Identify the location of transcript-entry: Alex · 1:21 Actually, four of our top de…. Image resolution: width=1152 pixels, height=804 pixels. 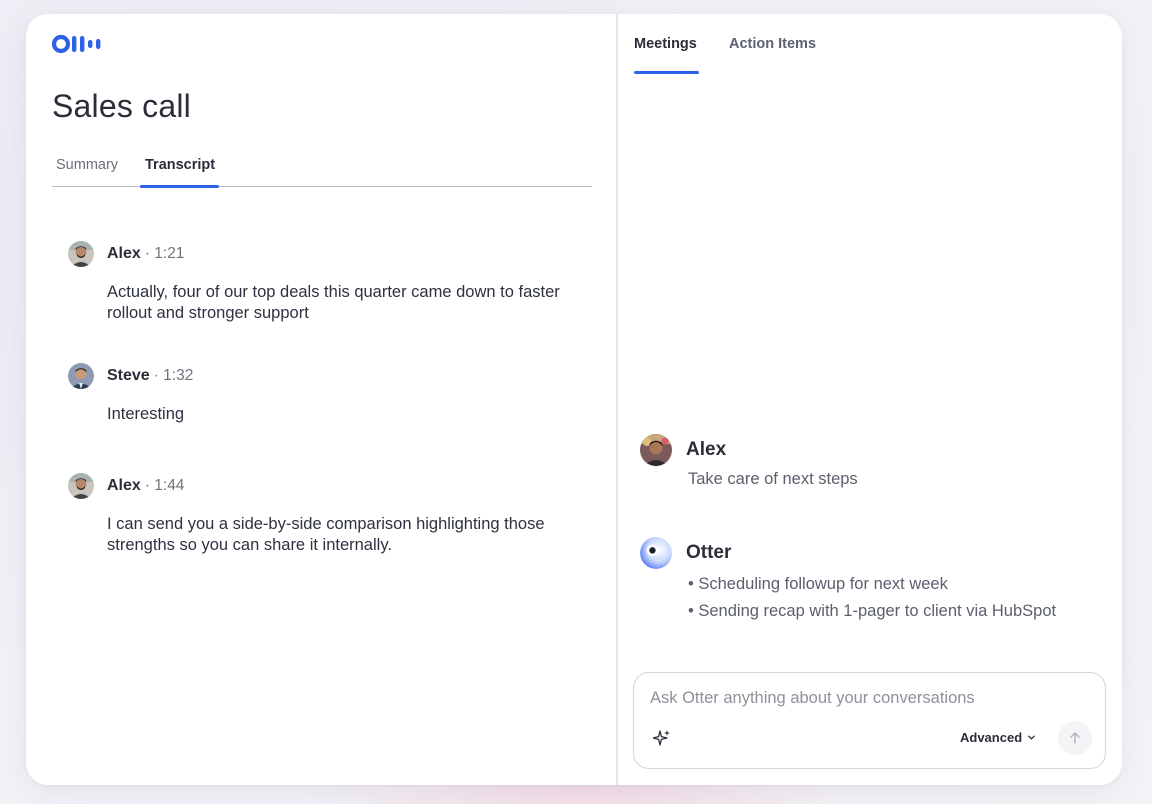
(328, 282).